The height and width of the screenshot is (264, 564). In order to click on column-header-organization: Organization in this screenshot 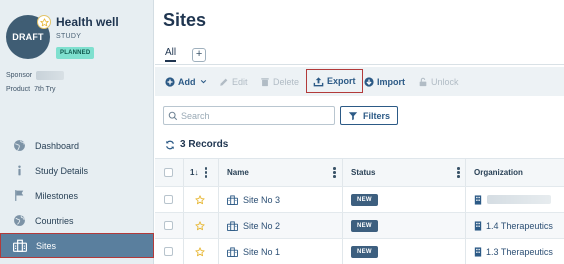, I will do `click(498, 172)`.